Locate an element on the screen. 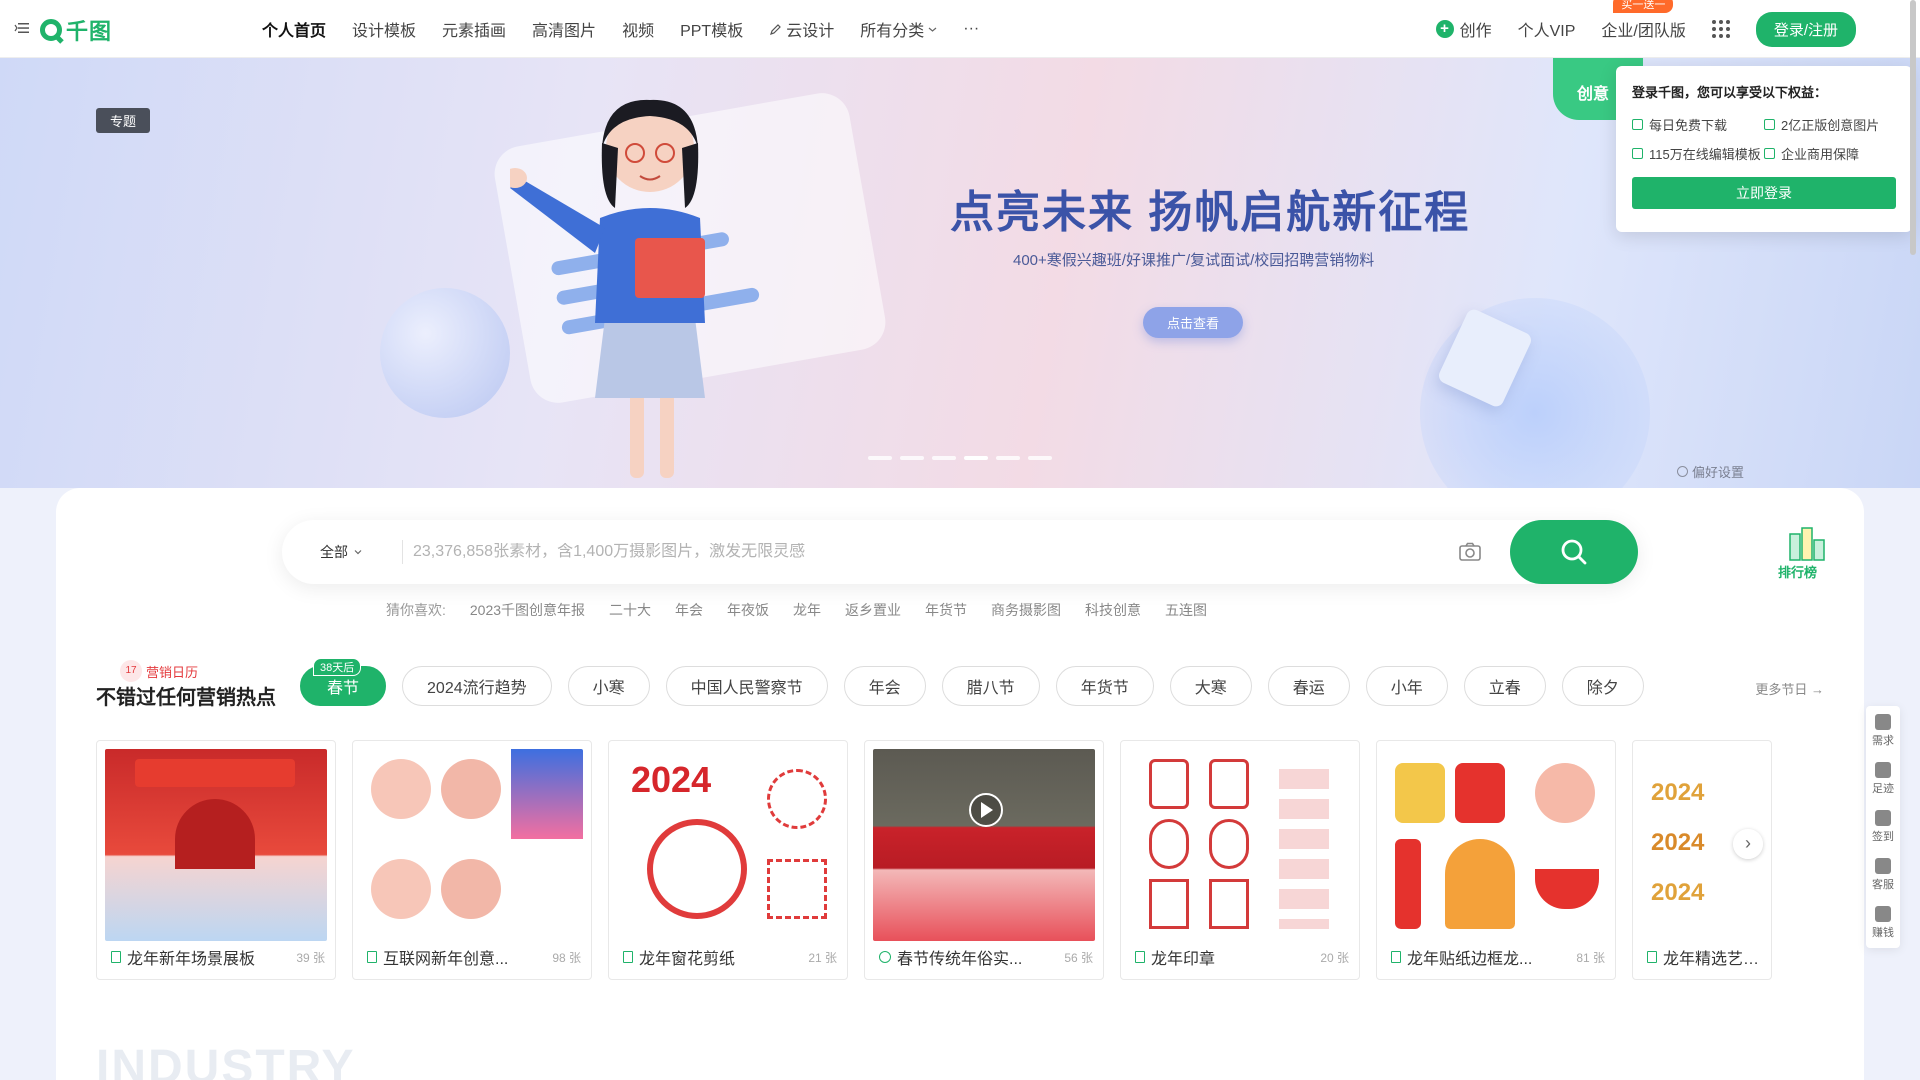  nav-video: 视频 is located at coordinates (638, 29).